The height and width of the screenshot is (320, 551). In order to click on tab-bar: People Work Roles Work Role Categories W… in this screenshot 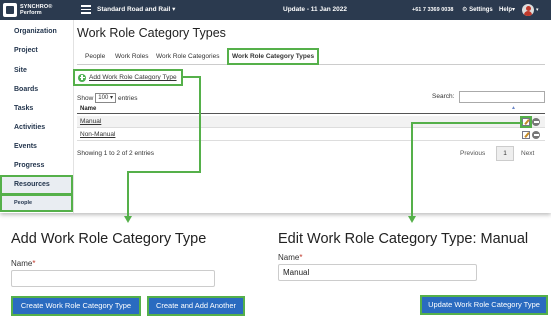, I will do `click(311, 56)`.